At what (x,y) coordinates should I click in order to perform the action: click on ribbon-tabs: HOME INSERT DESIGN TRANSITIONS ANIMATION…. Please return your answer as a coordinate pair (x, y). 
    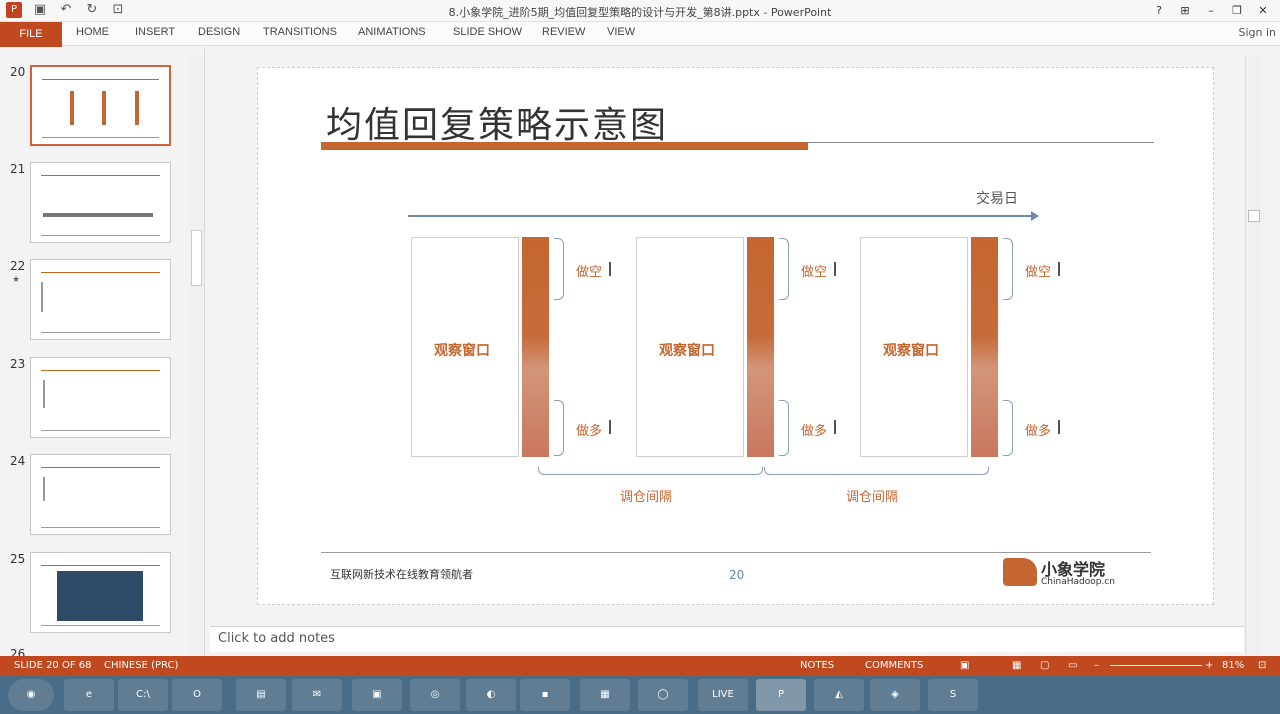
    Looking at the image, I should click on (640, 34).